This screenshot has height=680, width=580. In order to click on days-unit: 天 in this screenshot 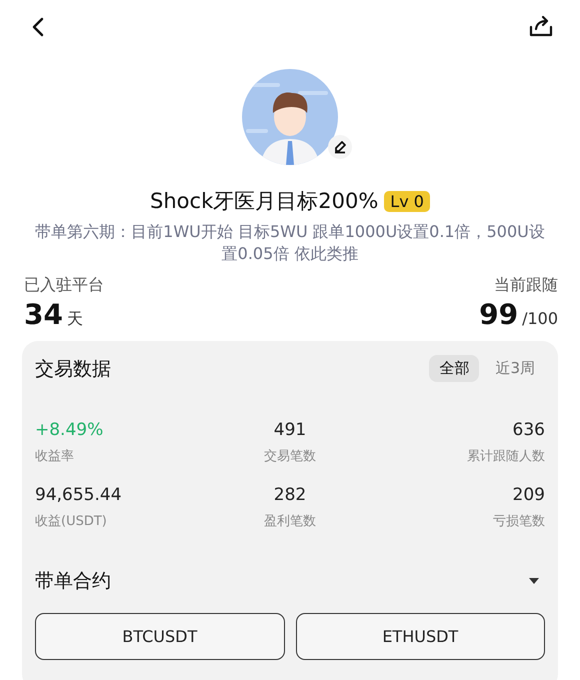, I will do `click(74, 319)`.